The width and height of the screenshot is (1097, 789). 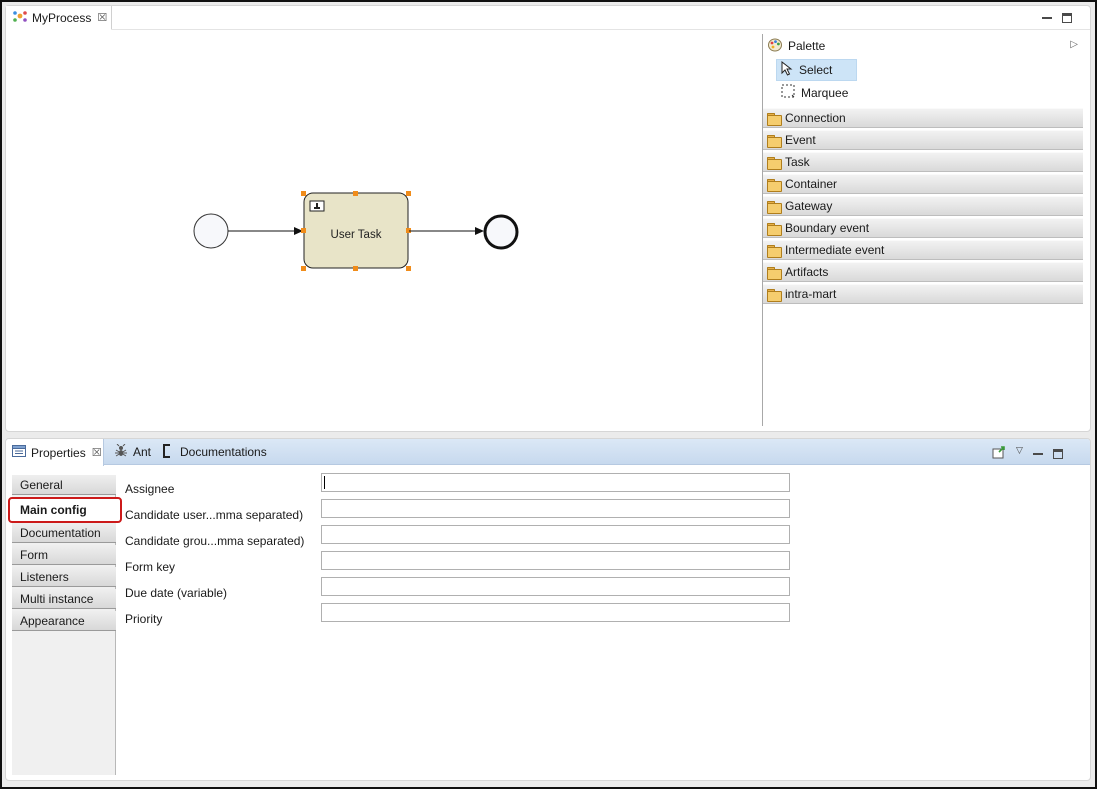 What do you see at coordinates (1074, 44) in the screenshot?
I see `collapse-palette-icon: ▷` at bounding box center [1074, 44].